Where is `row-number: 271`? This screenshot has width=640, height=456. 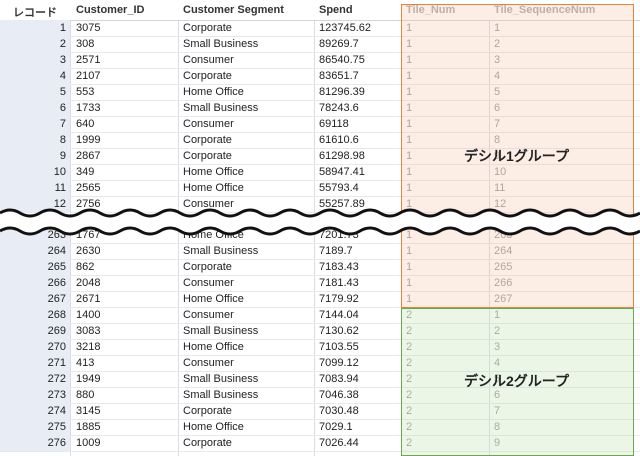
row-number: 271 is located at coordinates (35, 363).